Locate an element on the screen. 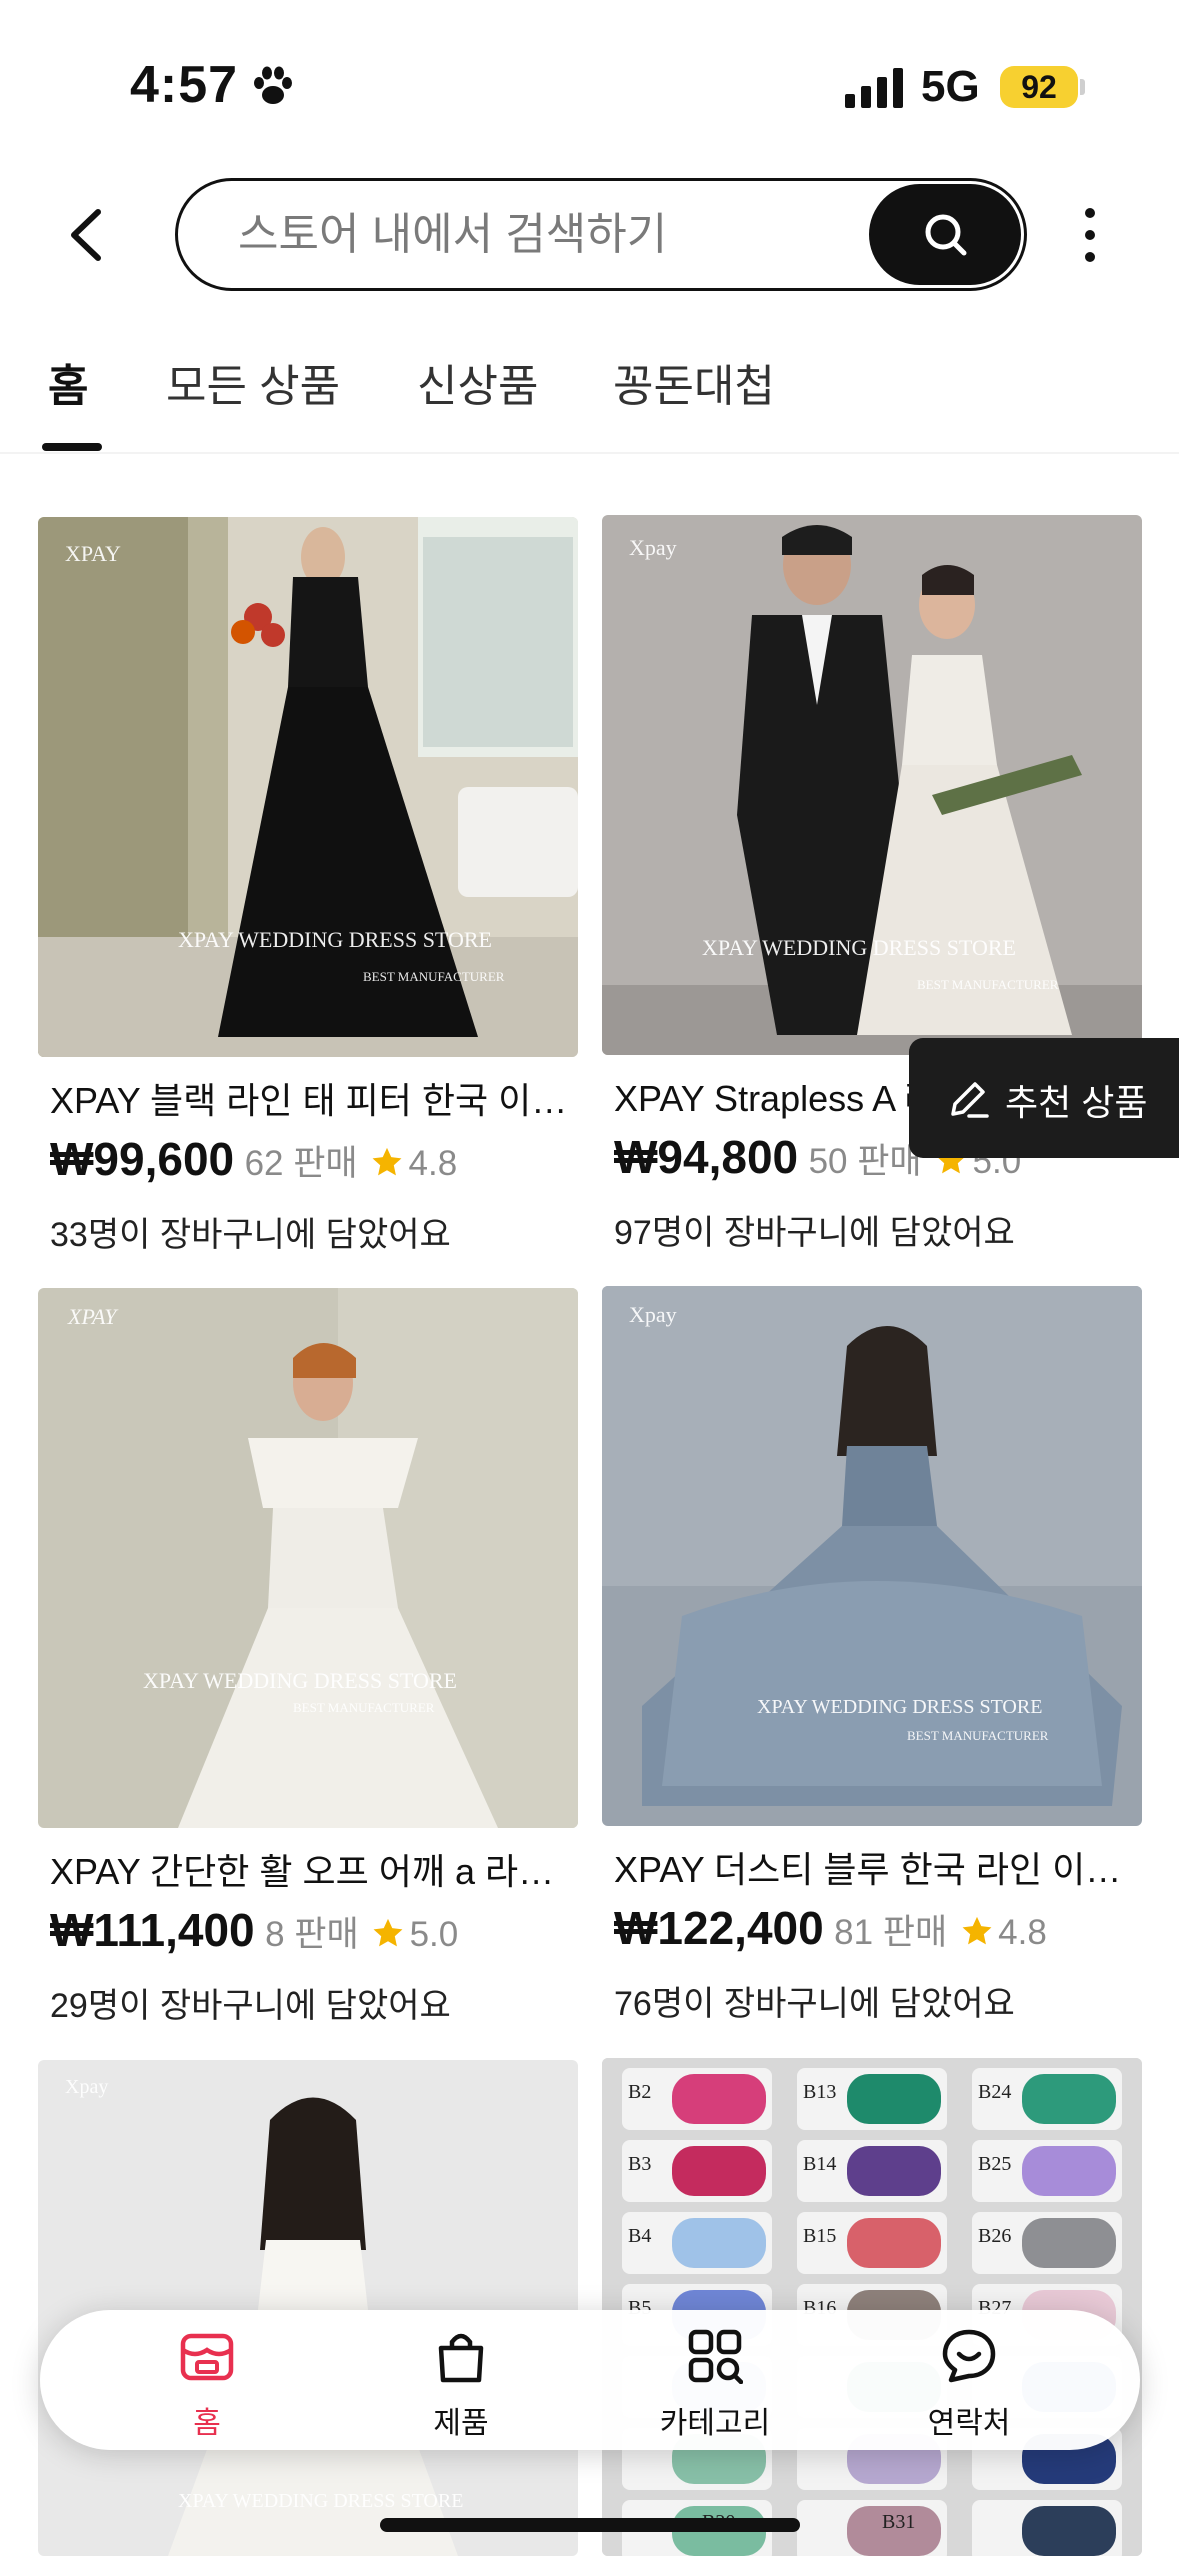 The width and height of the screenshot is (1179, 2556). product-image: B2B13B24B3B14B25B4B15B26B5B16B27B20B31 is located at coordinates (872, 2307).